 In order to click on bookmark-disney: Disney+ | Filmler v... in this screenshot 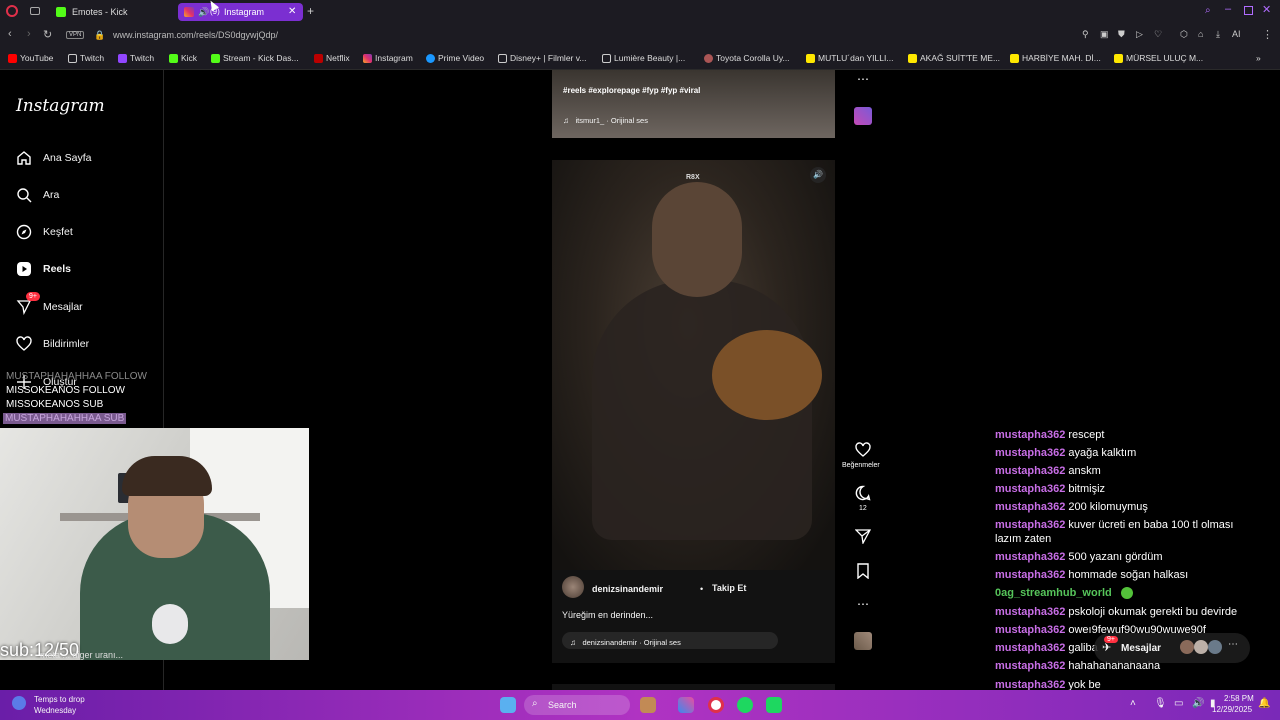, I will do `click(542, 58)`.